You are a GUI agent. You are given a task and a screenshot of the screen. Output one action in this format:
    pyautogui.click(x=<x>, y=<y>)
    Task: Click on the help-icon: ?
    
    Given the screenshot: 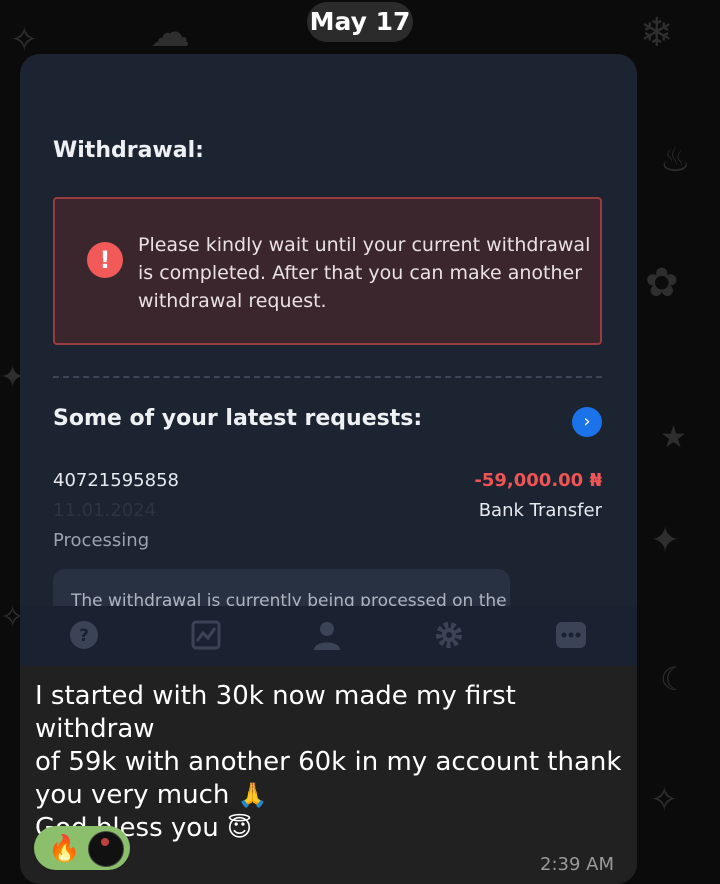 What is the action you would take?
    pyautogui.click(x=84, y=635)
    